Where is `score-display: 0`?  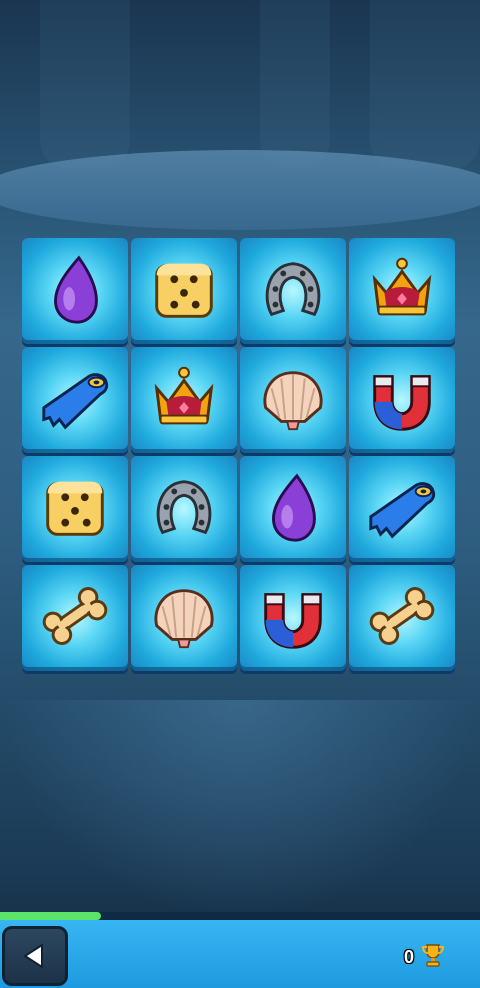 score-display: 0 is located at coordinates (425, 957).